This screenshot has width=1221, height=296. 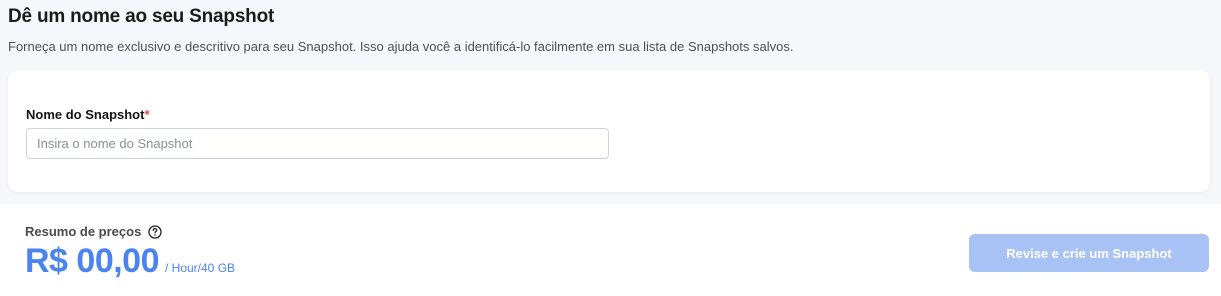 I want to click on snapshot-name-label: Nome do Snapshot*, so click(x=88, y=114).